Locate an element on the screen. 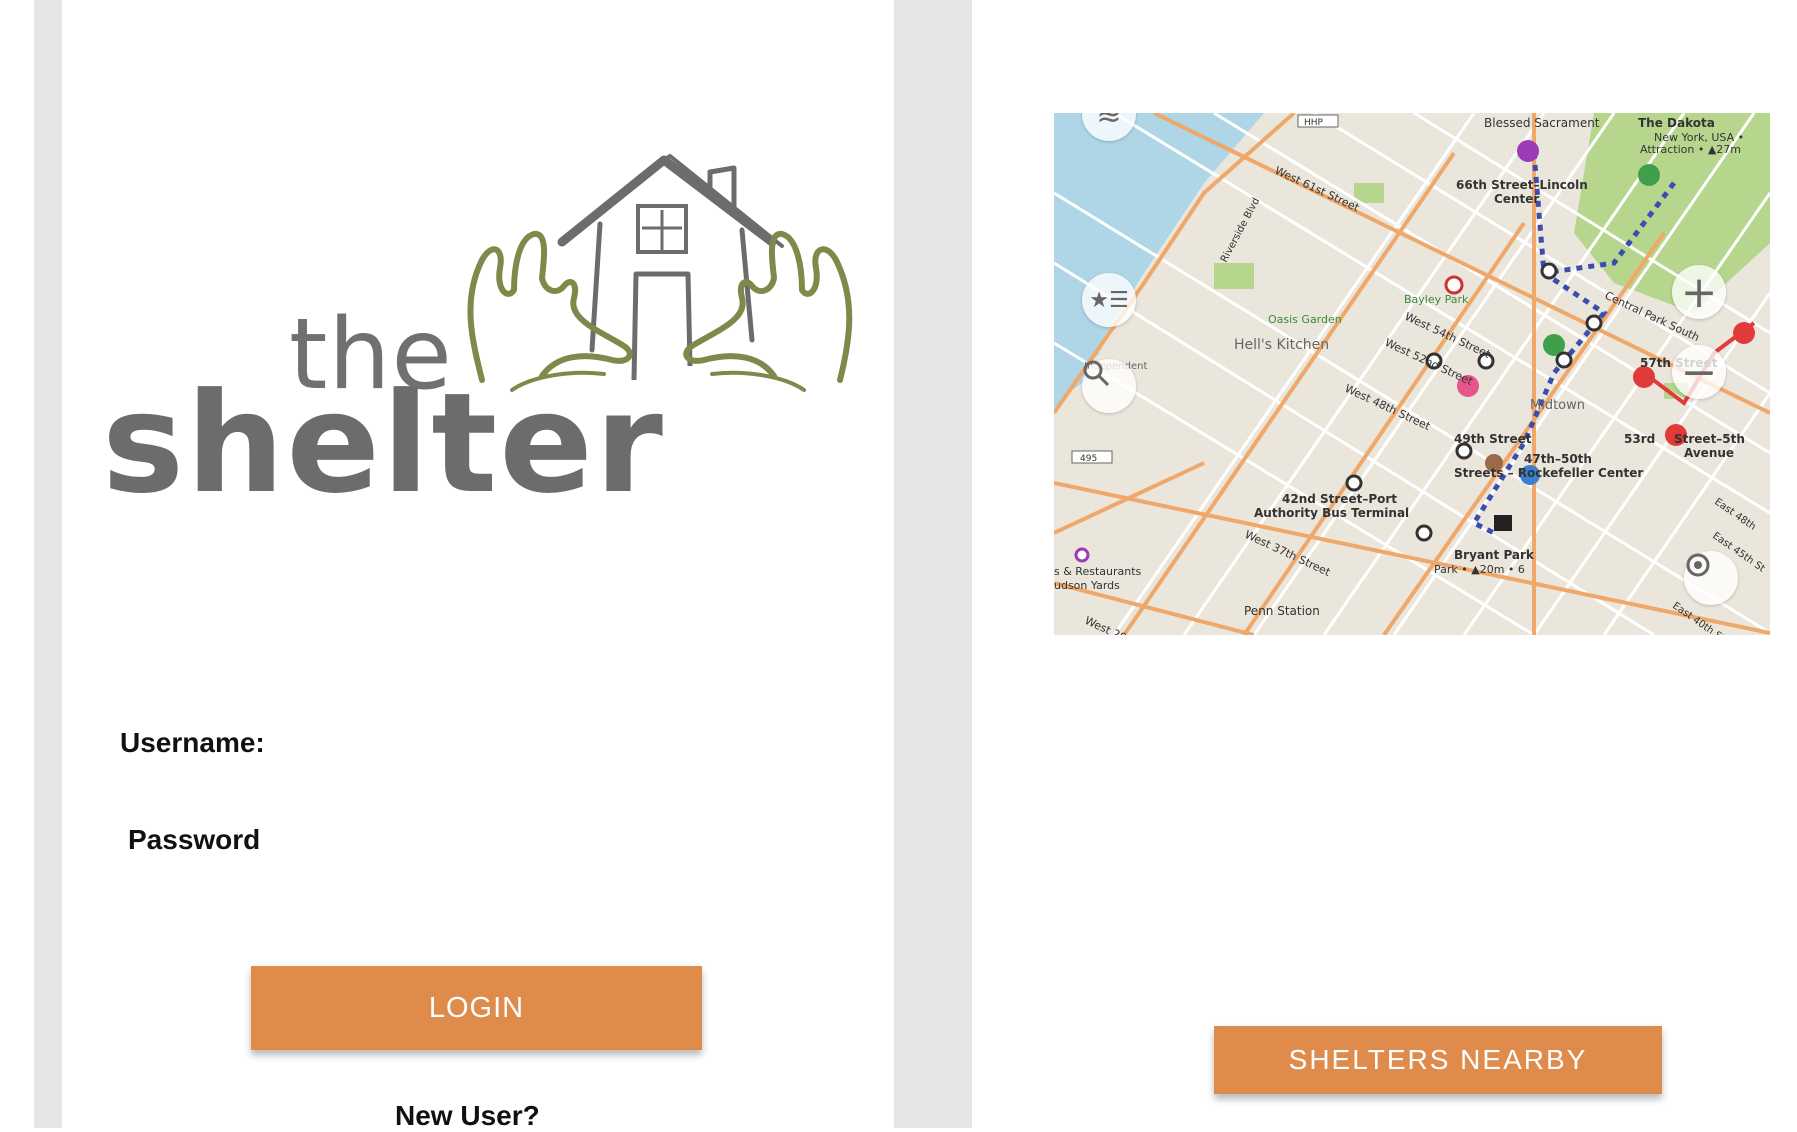 This screenshot has width=1797, height=1132. svg-text: Street–5th is located at coordinates (1709, 439).